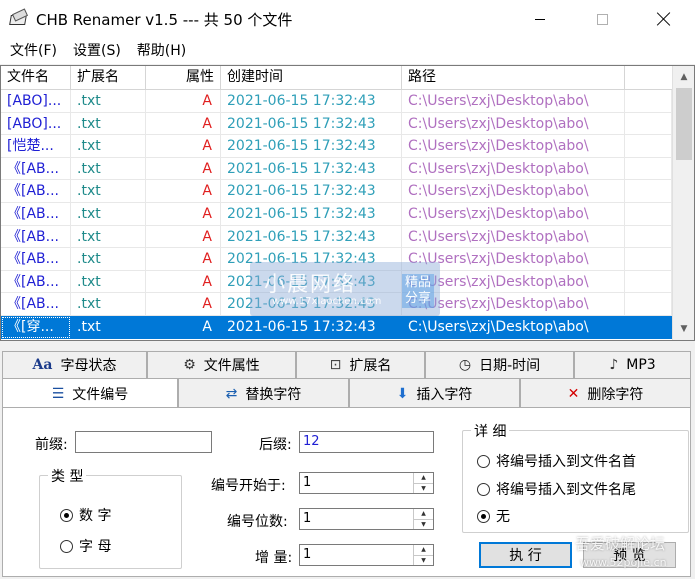 Image resolution: width=695 pixels, height=579 pixels. I want to click on scrollbar-thumb, so click(684, 124).